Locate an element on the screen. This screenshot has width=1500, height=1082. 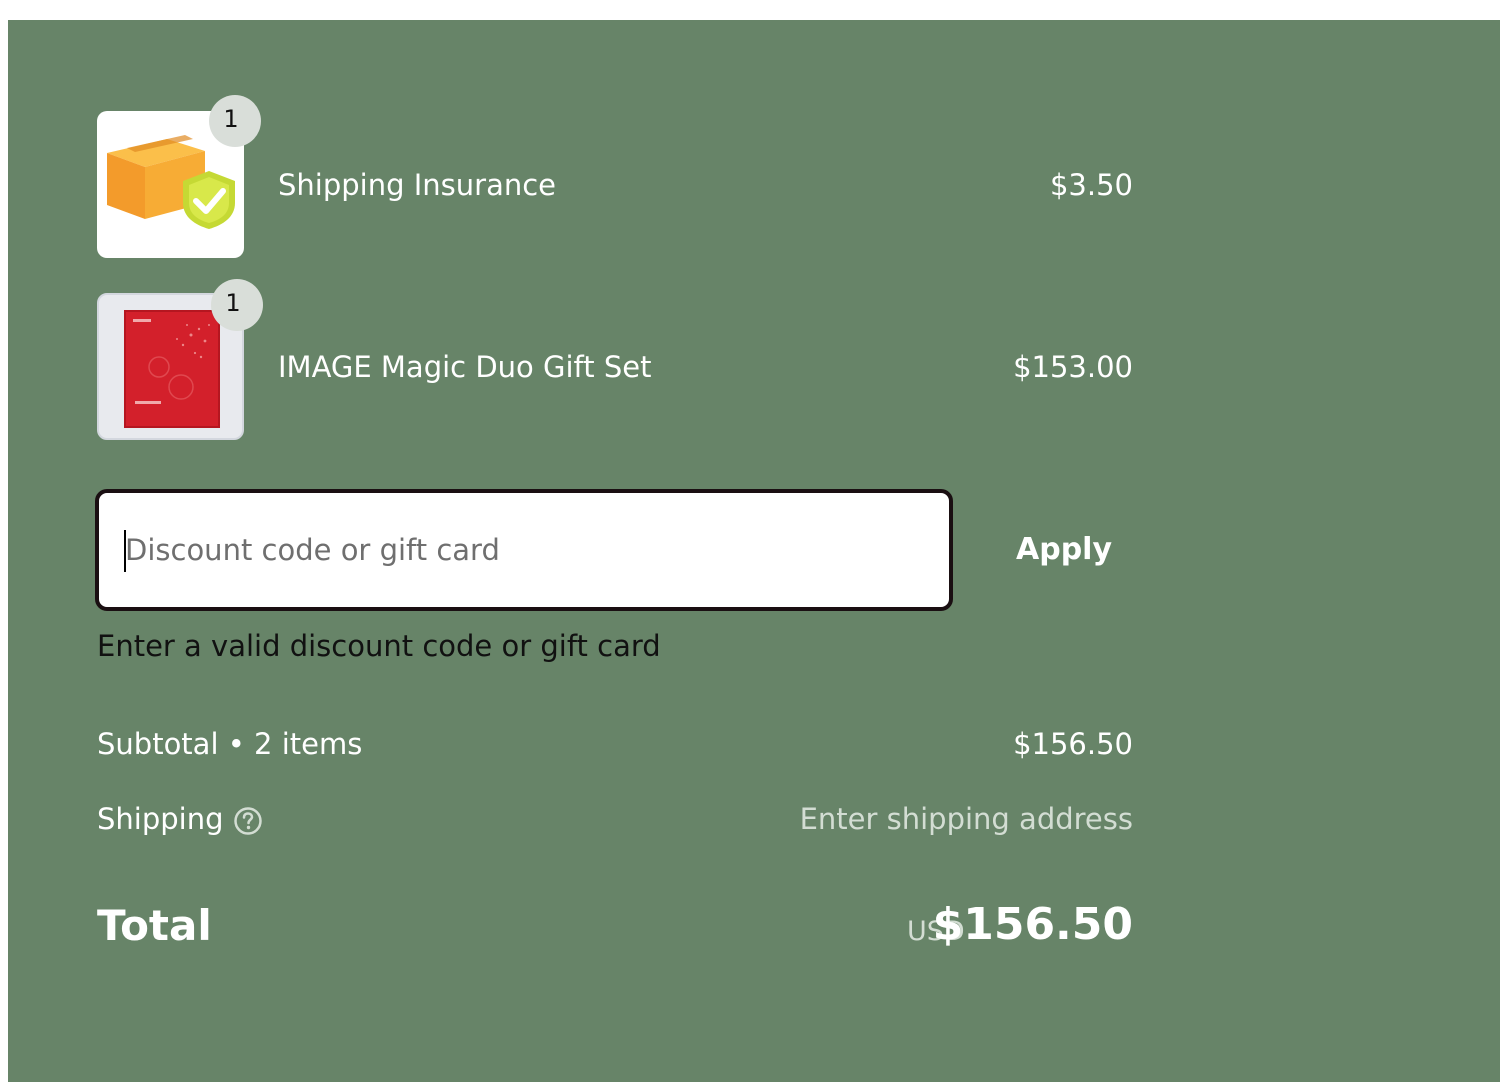
shipping-value: Enter shipping address is located at coordinates (966, 819).